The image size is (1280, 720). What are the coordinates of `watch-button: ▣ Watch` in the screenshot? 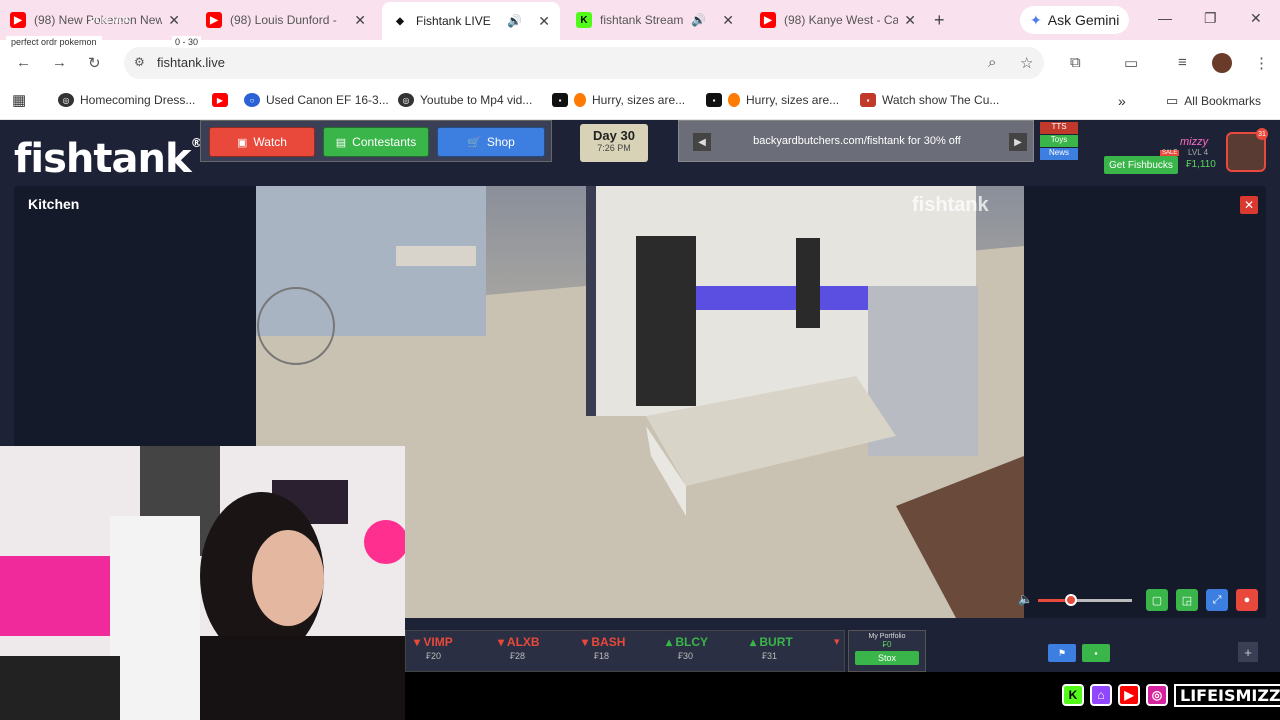 It's located at (262, 142).